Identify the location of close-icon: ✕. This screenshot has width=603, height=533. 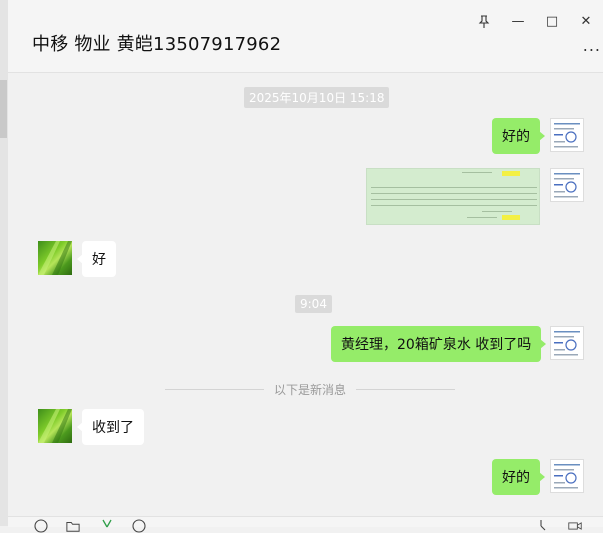
(586, 21).